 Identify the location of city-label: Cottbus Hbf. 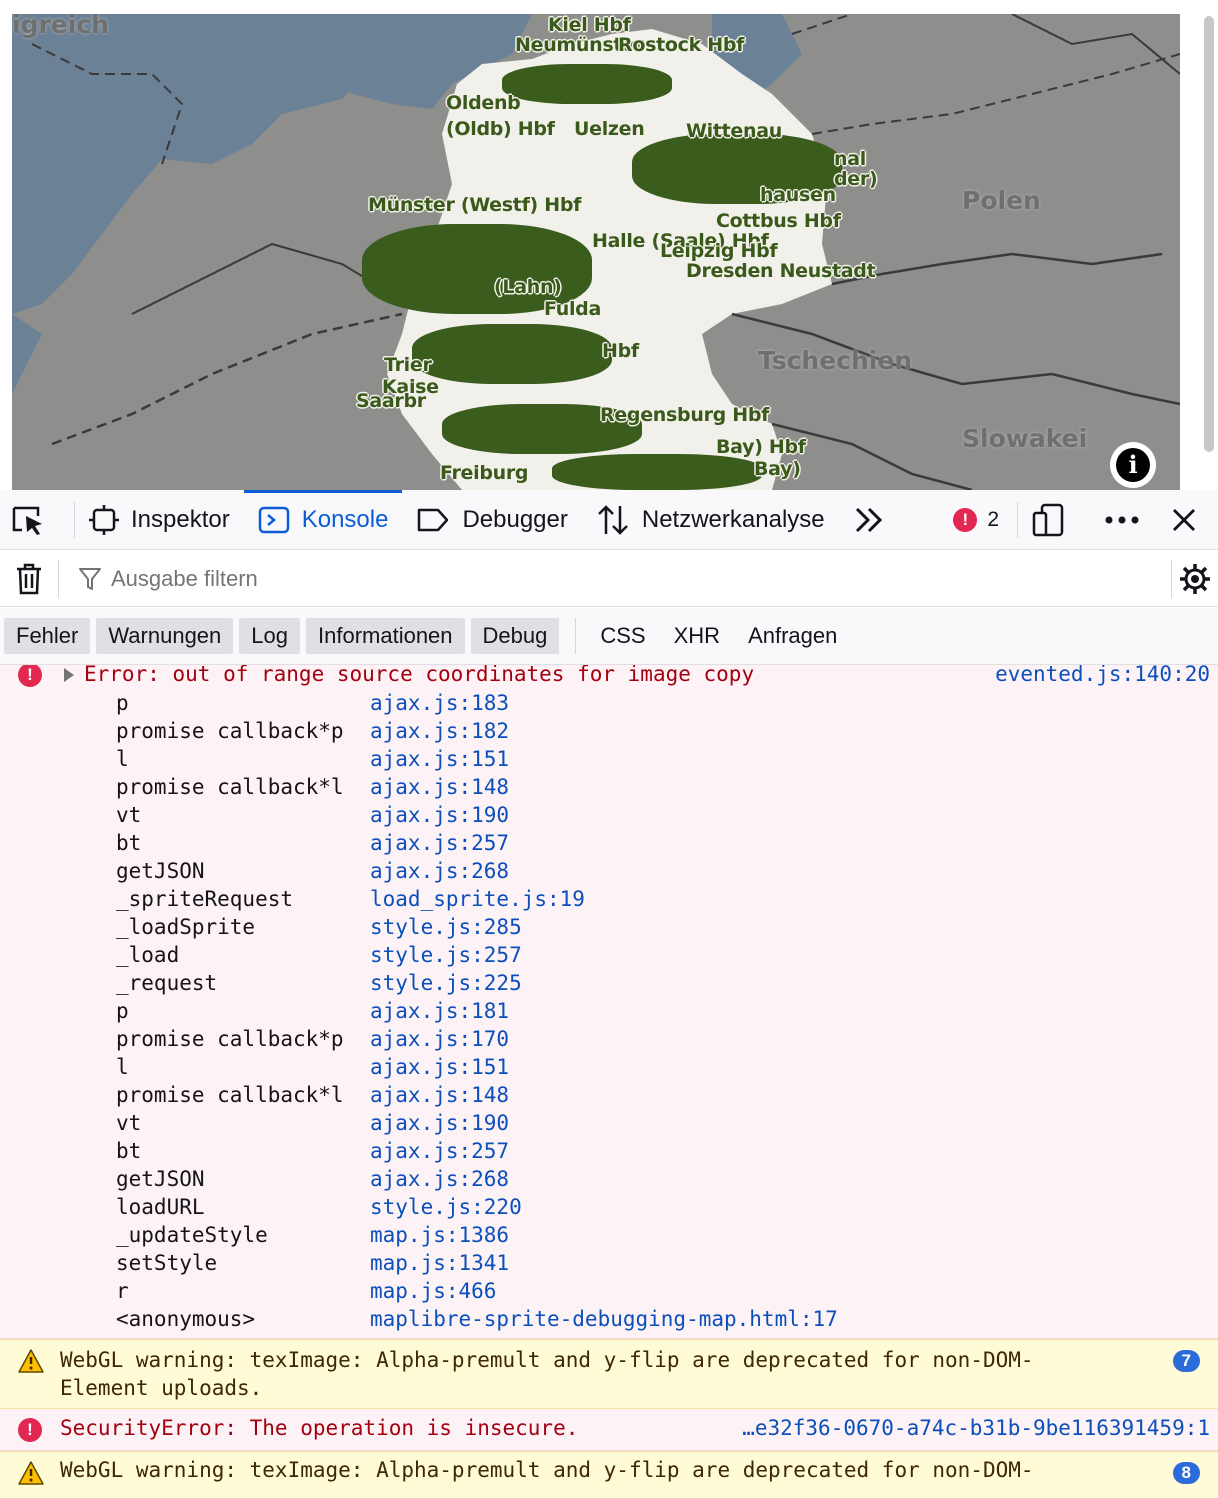
(778, 221).